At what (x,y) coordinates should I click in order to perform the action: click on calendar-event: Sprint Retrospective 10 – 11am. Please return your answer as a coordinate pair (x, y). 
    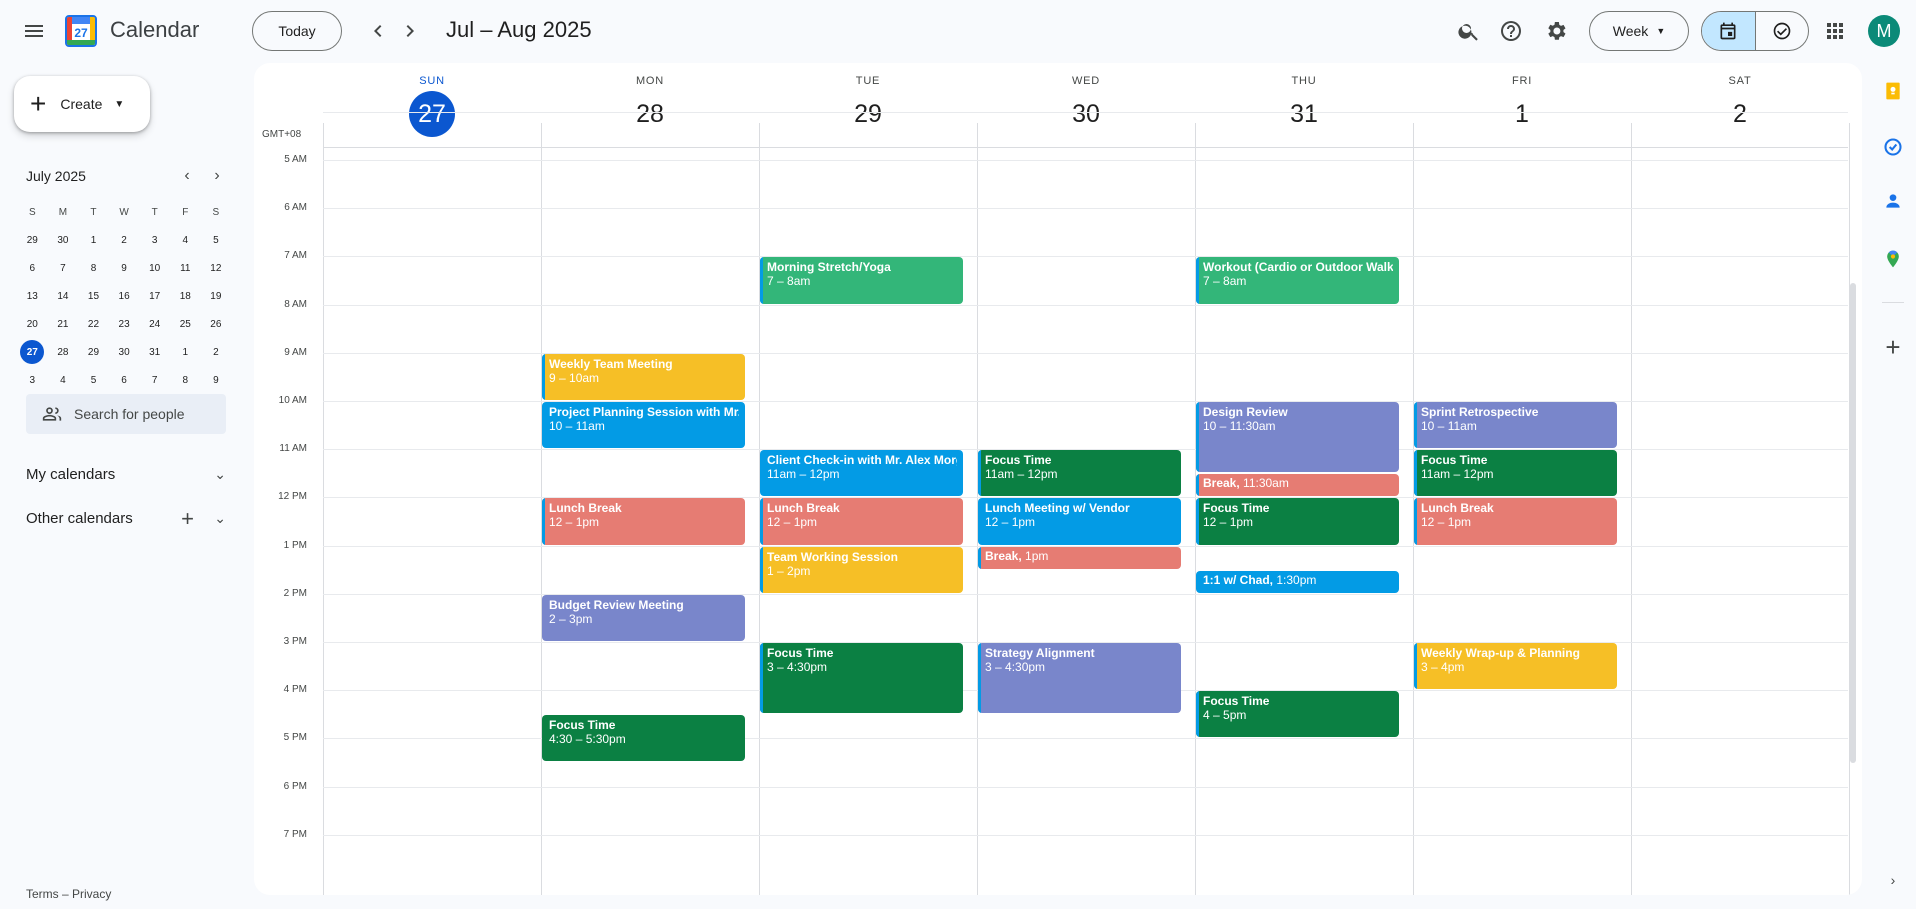
    Looking at the image, I should click on (1515, 425).